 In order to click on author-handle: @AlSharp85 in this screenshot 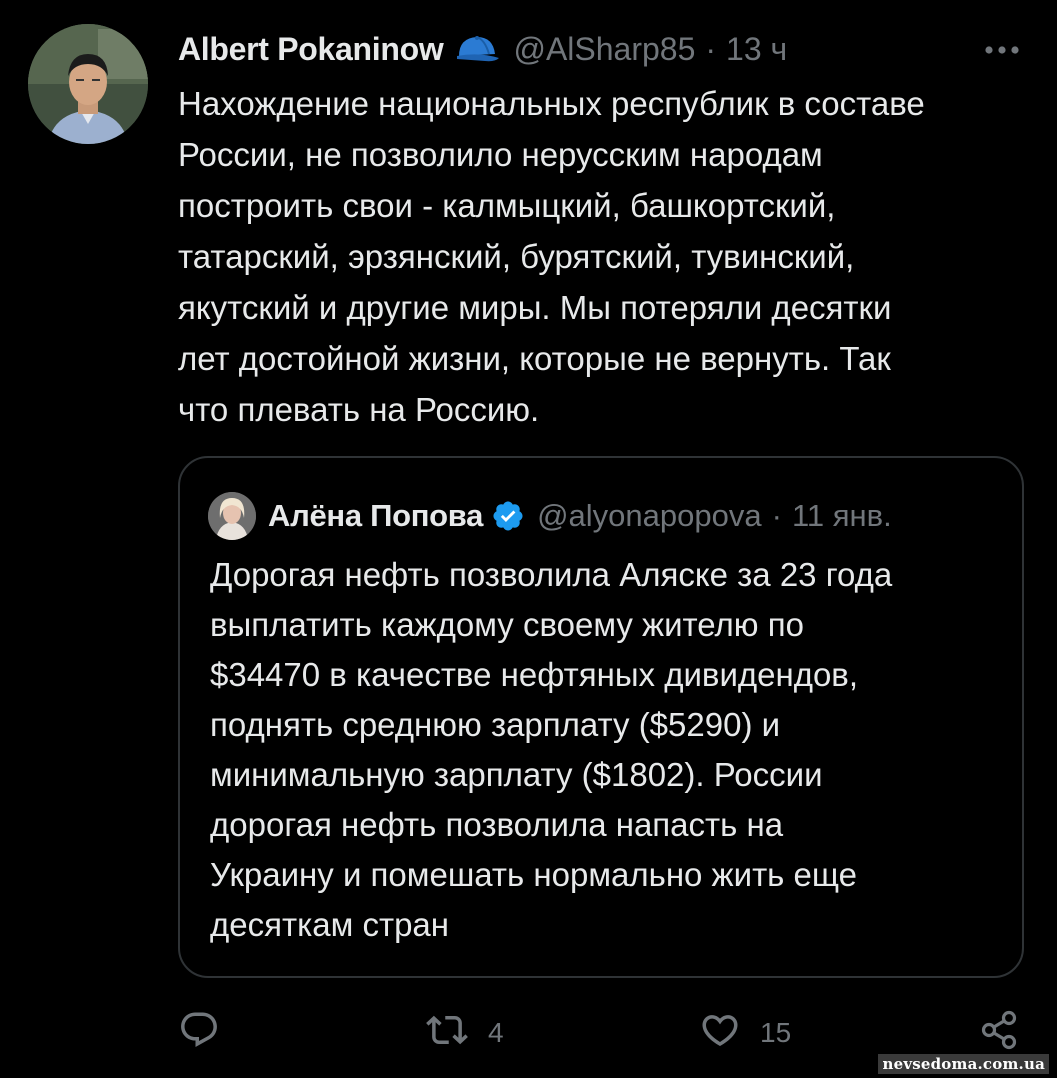, I will do `click(604, 49)`.